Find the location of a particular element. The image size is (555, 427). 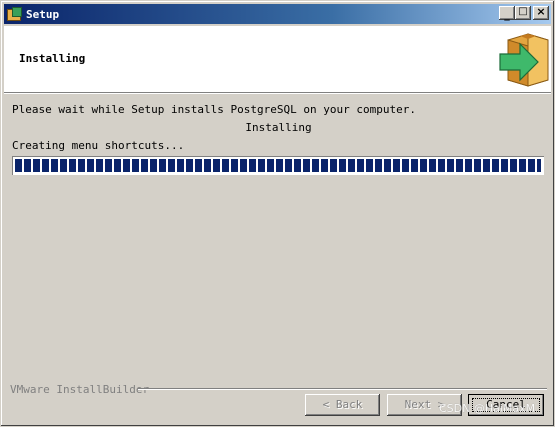

install-status: Installing is located at coordinates (278, 127).